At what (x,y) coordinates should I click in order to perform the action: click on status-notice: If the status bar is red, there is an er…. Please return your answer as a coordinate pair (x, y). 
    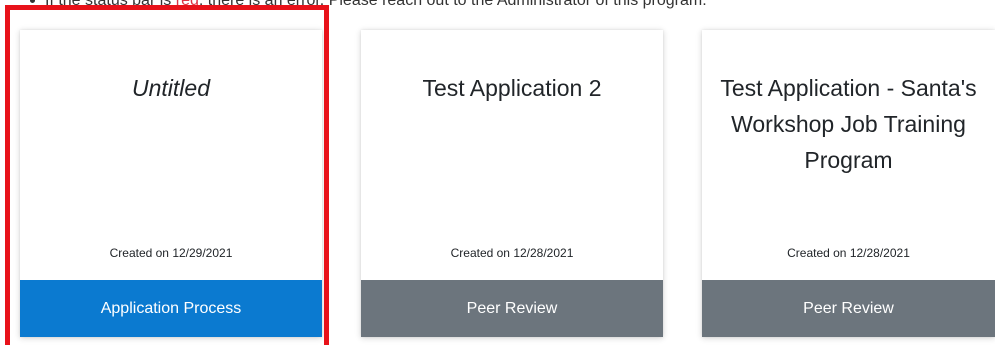
    Looking at the image, I should click on (368, 5).